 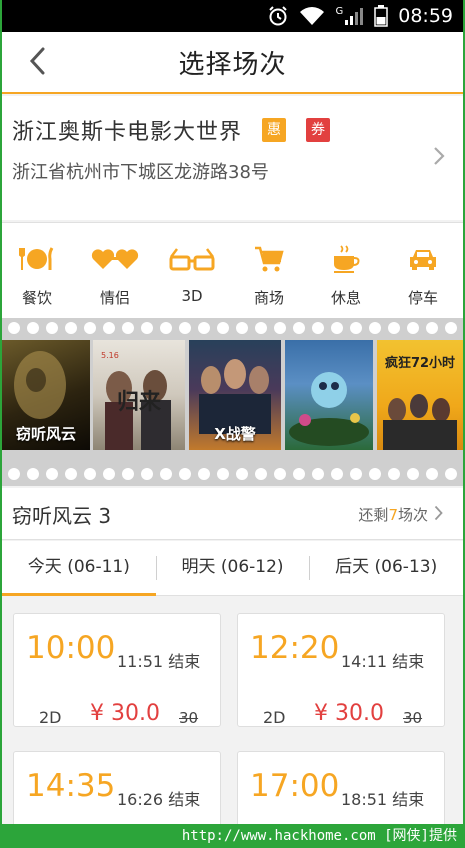 What do you see at coordinates (36, 298) in the screenshot?
I see `facility-label: 餐饮` at bounding box center [36, 298].